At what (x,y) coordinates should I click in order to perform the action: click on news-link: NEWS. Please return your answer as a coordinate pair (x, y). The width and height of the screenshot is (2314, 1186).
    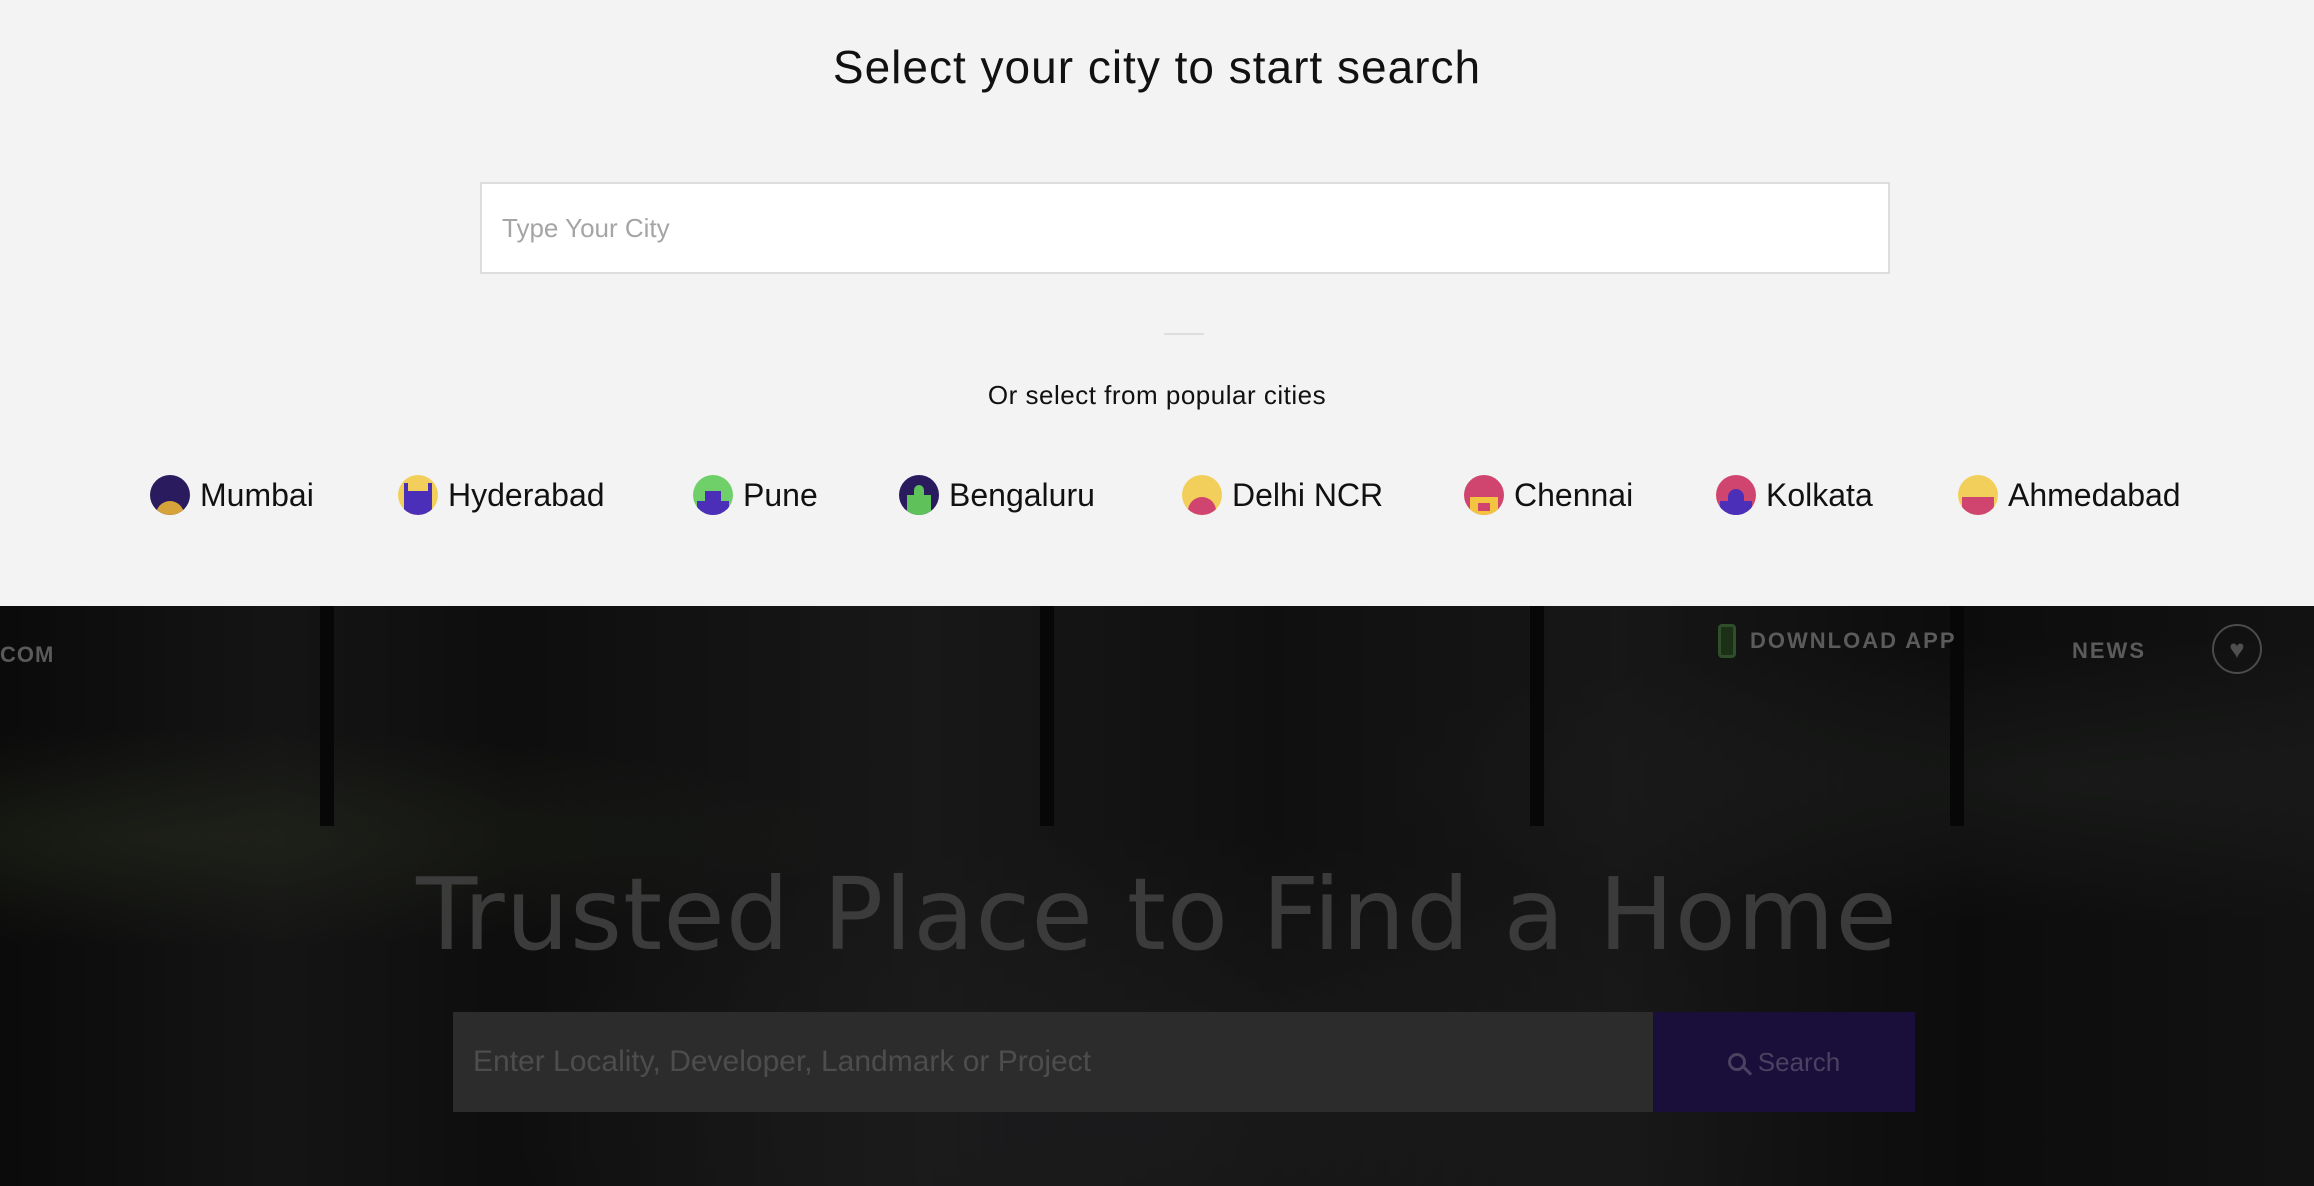
    Looking at the image, I should click on (2109, 651).